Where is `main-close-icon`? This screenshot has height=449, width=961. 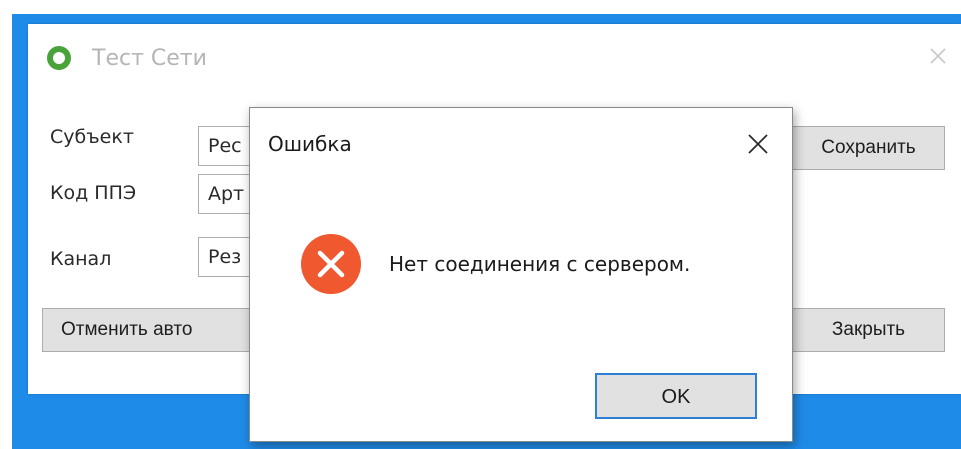 main-close-icon is located at coordinates (938, 56).